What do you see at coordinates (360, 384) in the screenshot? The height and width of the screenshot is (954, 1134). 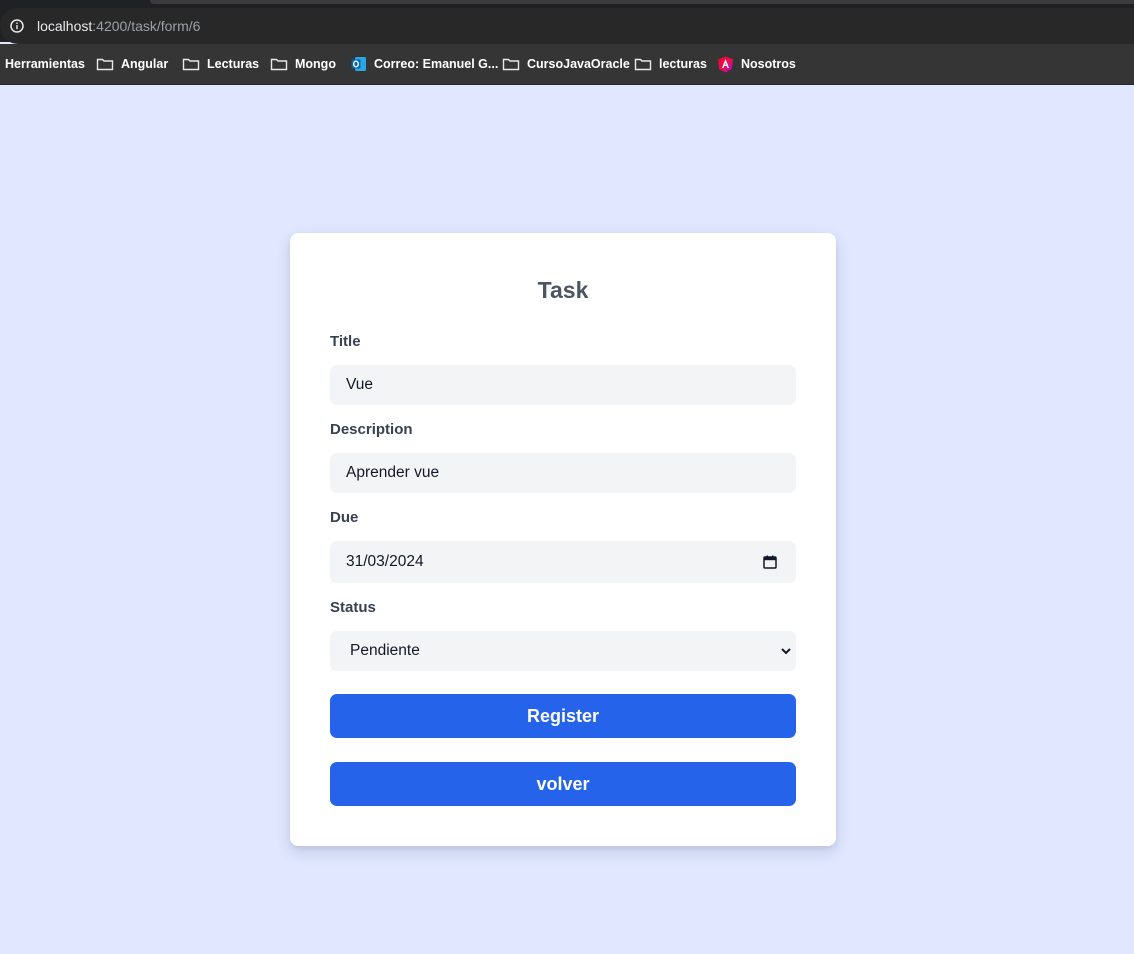 I see `title-input-value: Vue` at bounding box center [360, 384].